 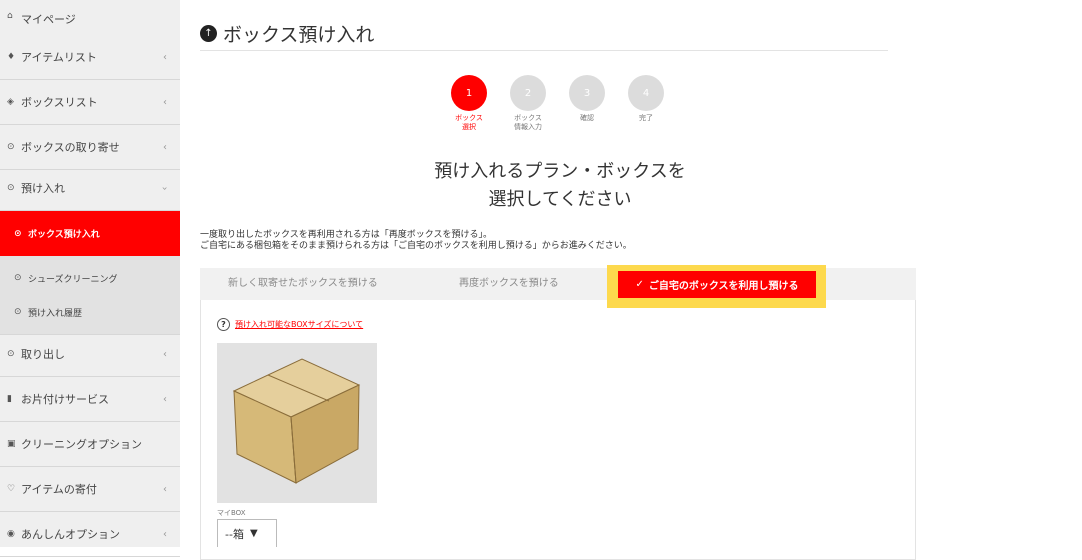 What do you see at coordinates (70, 147) in the screenshot?
I see `sidebar-item-label: ボックスの取り寄せ` at bounding box center [70, 147].